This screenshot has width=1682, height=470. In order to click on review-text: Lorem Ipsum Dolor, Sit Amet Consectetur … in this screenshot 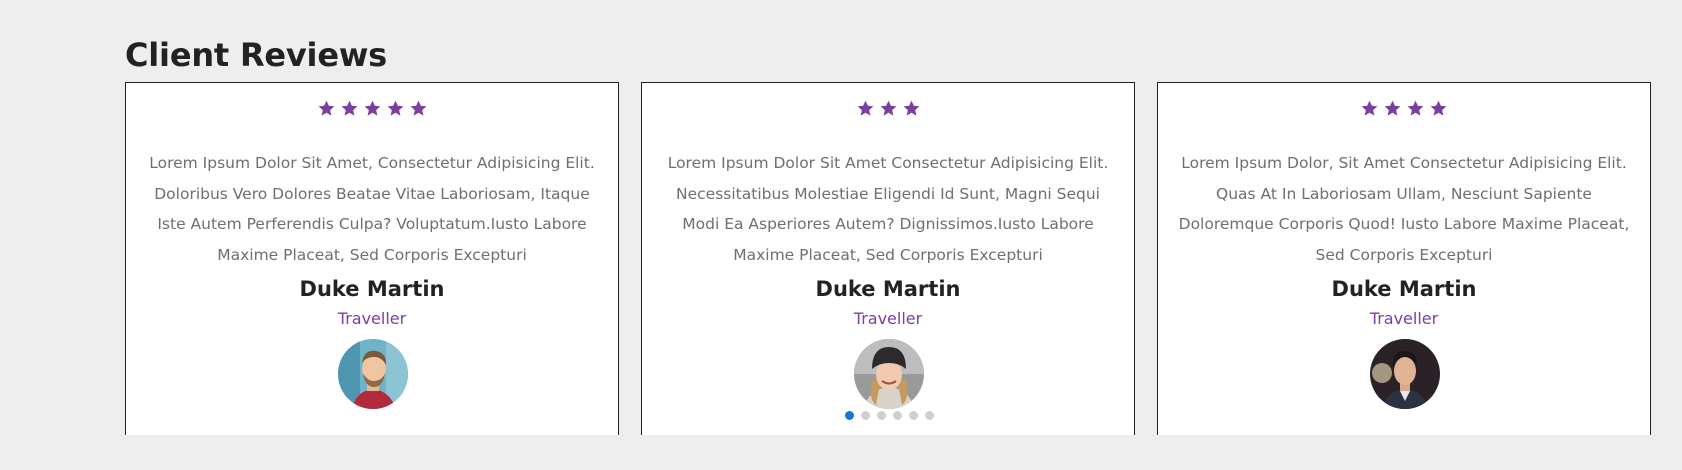, I will do `click(1404, 209)`.